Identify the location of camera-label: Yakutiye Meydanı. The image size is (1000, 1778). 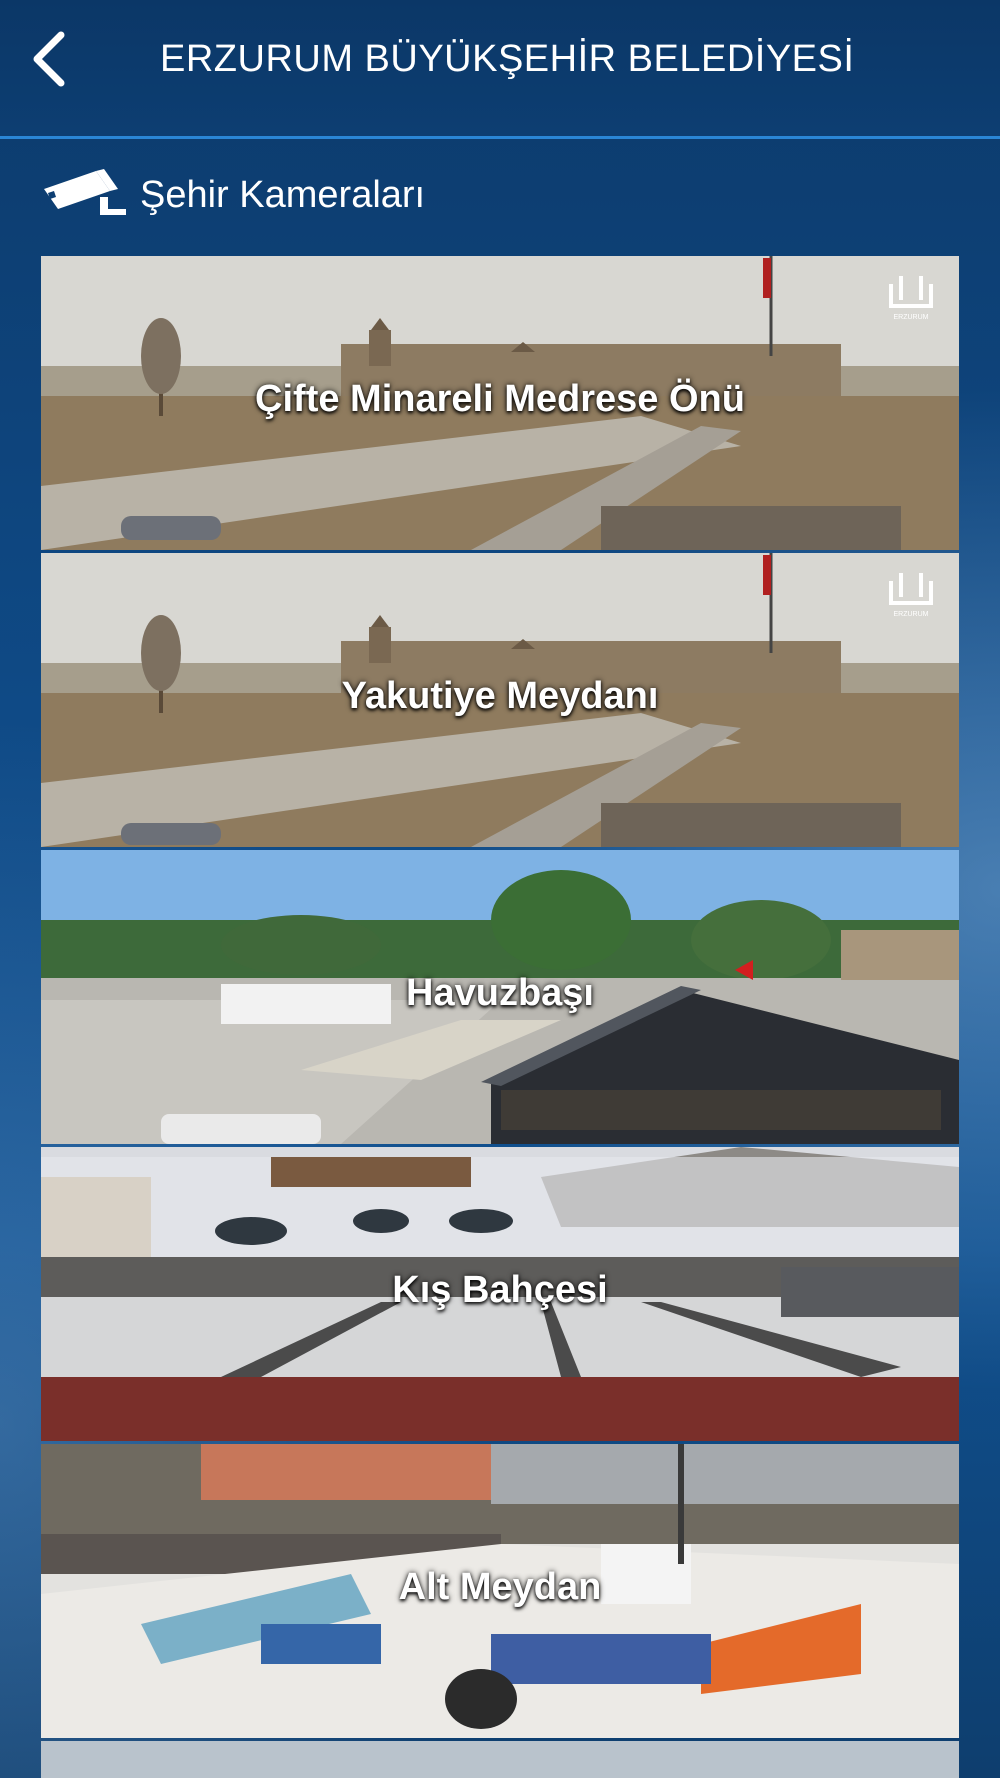
(500, 696).